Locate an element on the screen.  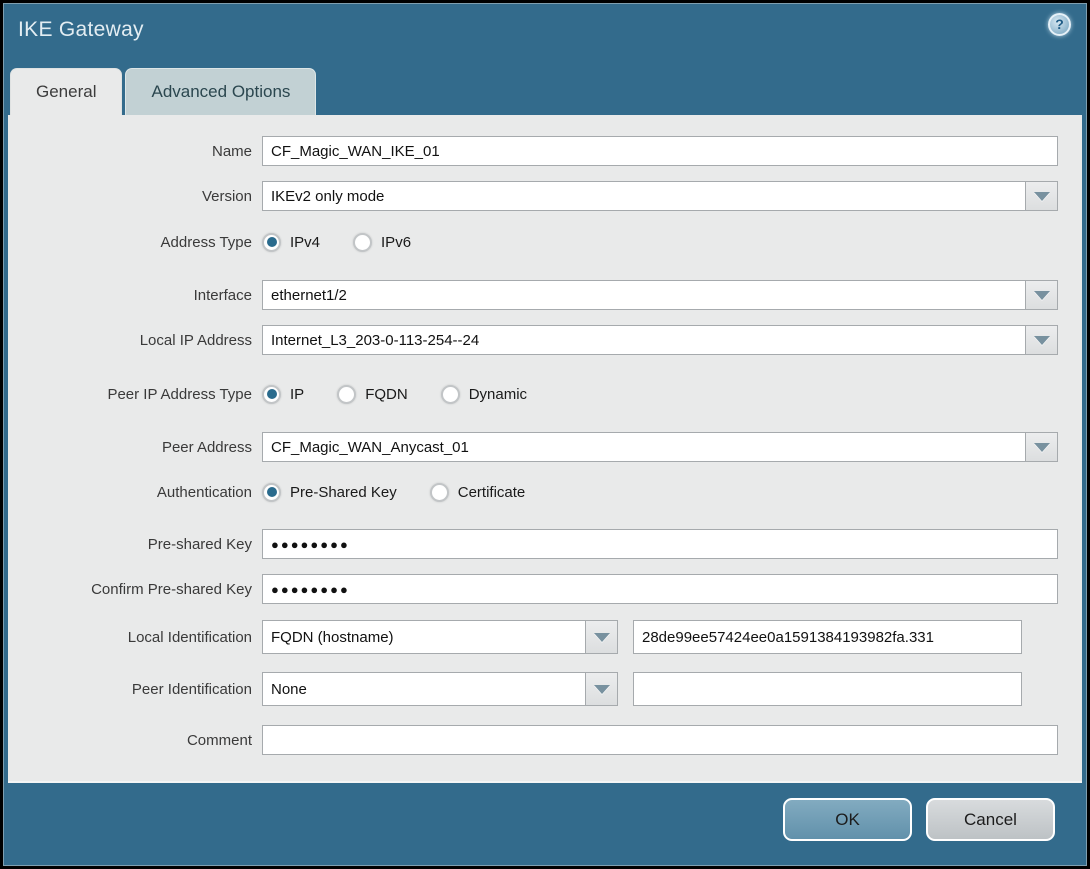
confirm-pre-shared-key-label: Confirm Pre-shared Key is located at coordinates (171, 589).